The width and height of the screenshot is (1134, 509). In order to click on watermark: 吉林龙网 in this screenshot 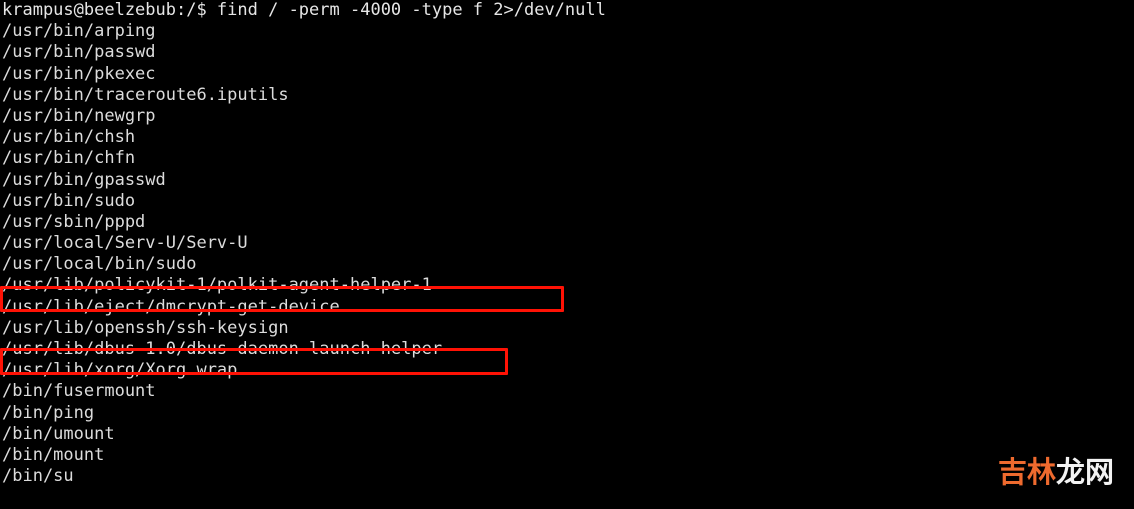, I will do `click(1056, 472)`.